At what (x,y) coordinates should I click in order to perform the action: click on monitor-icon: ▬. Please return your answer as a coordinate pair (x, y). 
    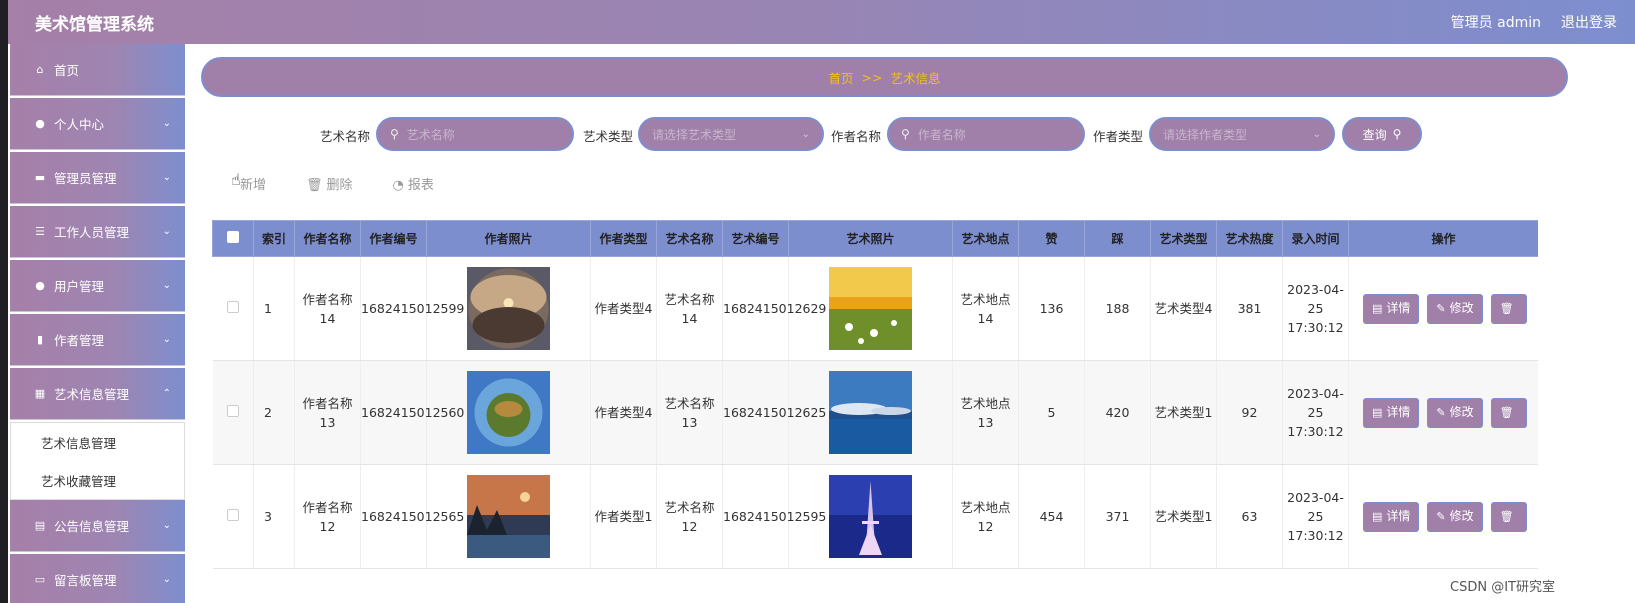
    Looking at the image, I should click on (40, 177).